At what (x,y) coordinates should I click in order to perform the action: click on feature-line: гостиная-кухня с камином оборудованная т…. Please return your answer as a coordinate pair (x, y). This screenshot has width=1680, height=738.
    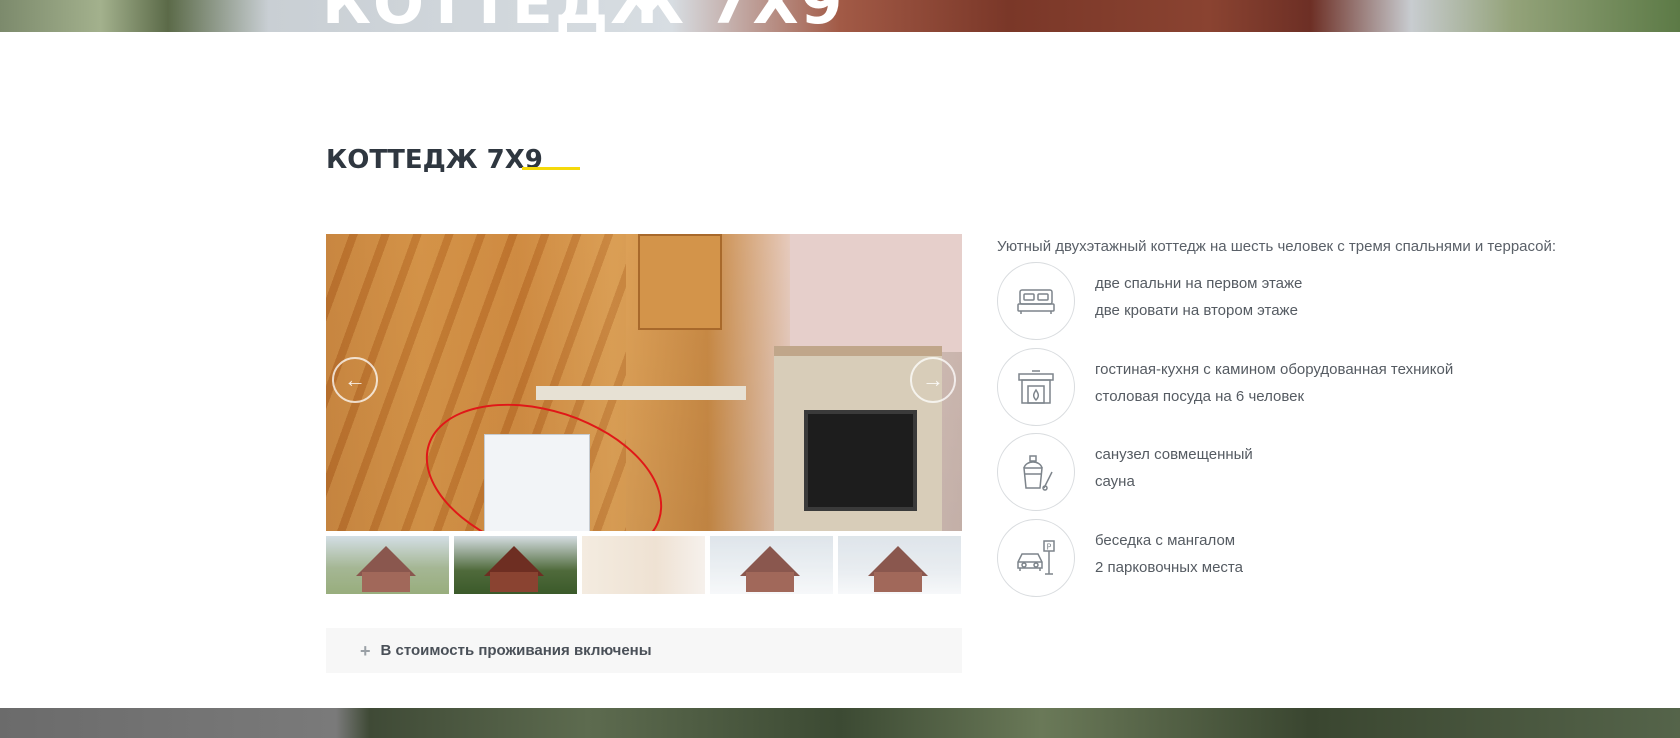
    Looking at the image, I should click on (1274, 369).